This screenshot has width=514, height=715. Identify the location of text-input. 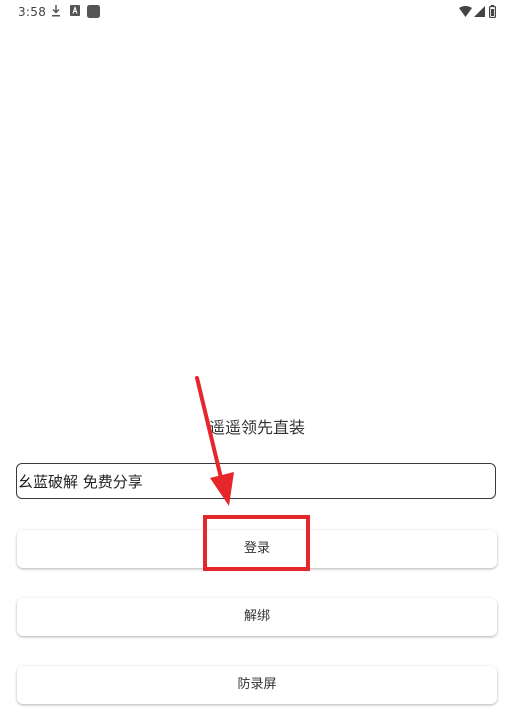
(256, 481).